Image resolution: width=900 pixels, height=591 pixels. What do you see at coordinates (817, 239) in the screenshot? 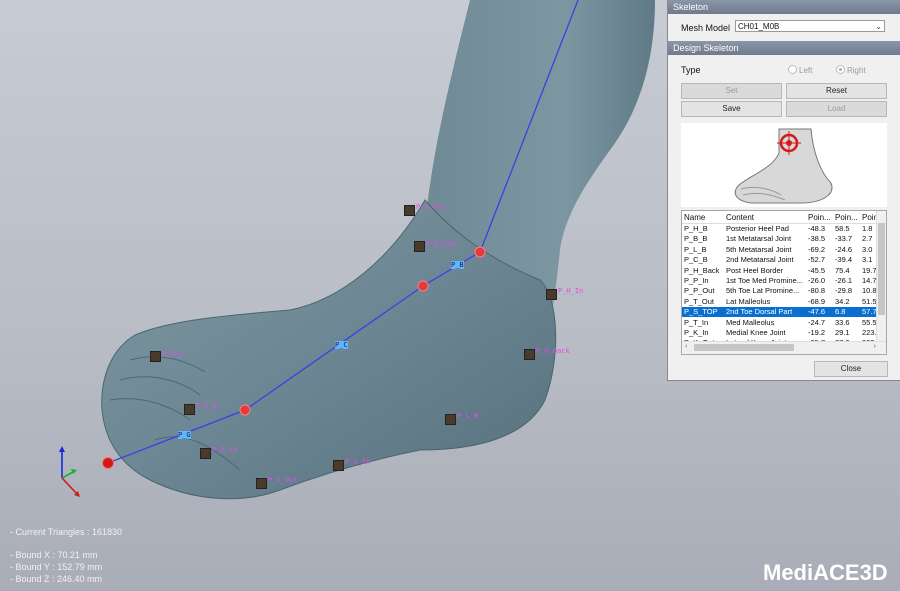
I see `table-cell: -38.5` at bounding box center [817, 239].